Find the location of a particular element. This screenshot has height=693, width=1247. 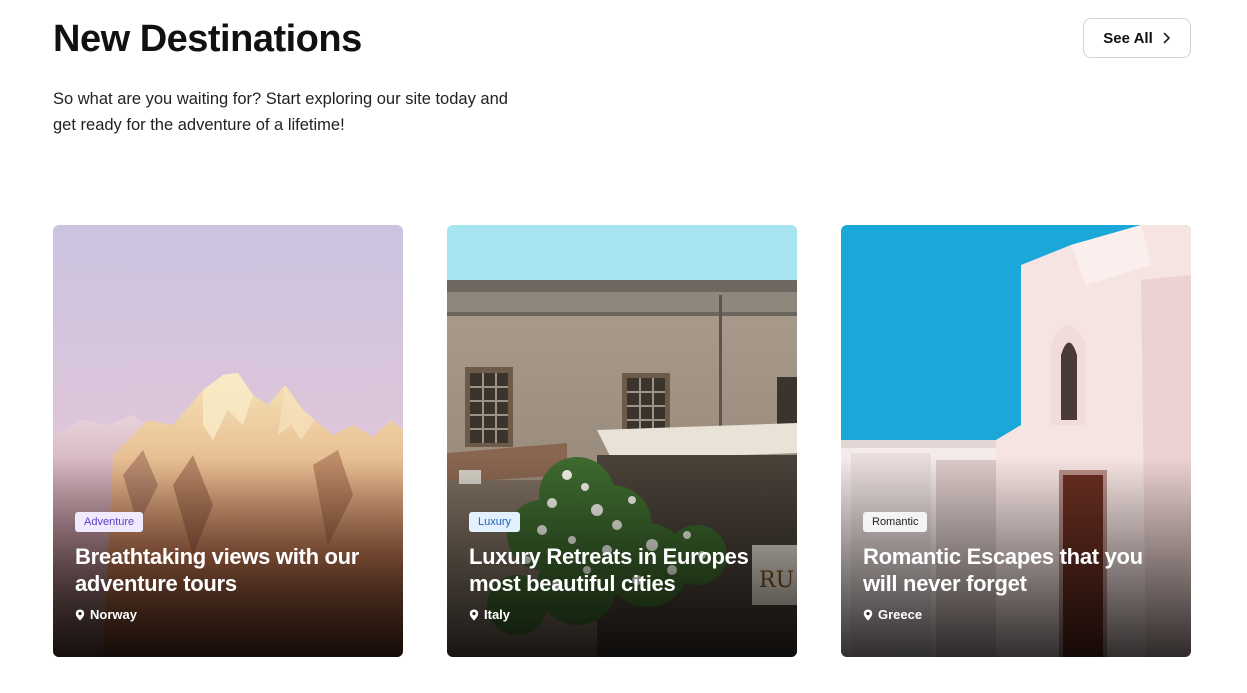

chevron-right-icon is located at coordinates (1166, 38).